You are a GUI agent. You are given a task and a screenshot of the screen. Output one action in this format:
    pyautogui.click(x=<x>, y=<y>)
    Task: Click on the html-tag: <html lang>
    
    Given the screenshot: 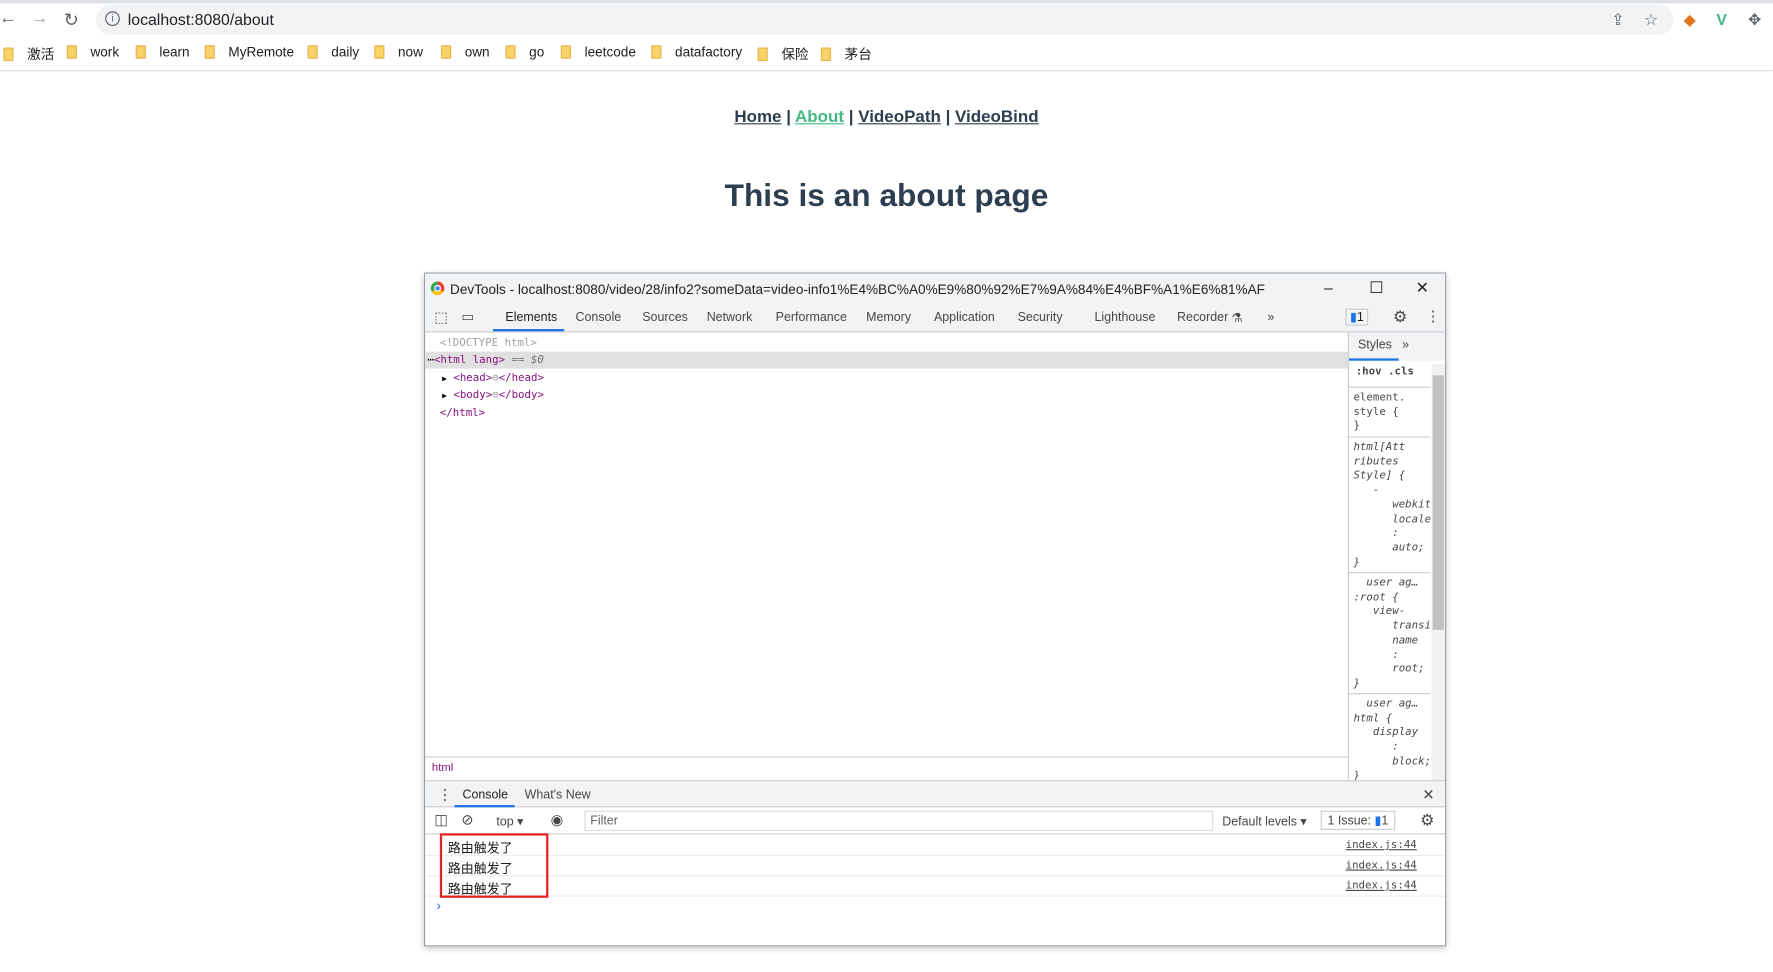 What is the action you would take?
    pyautogui.click(x=469, y=360)
    